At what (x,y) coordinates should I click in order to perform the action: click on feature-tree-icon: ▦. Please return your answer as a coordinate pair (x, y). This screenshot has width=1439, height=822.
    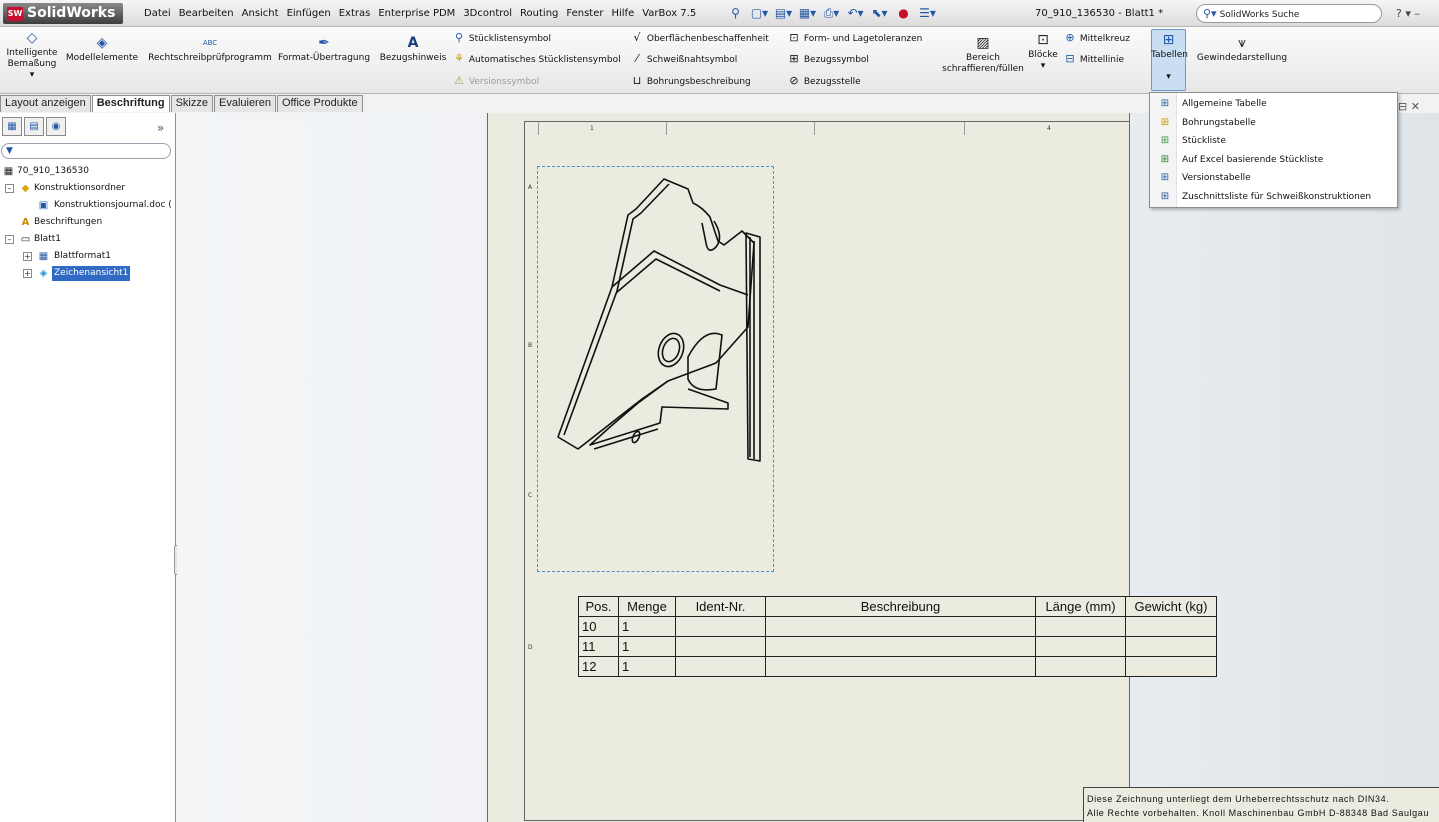
    Looking at the image, I should click on (12, 126).